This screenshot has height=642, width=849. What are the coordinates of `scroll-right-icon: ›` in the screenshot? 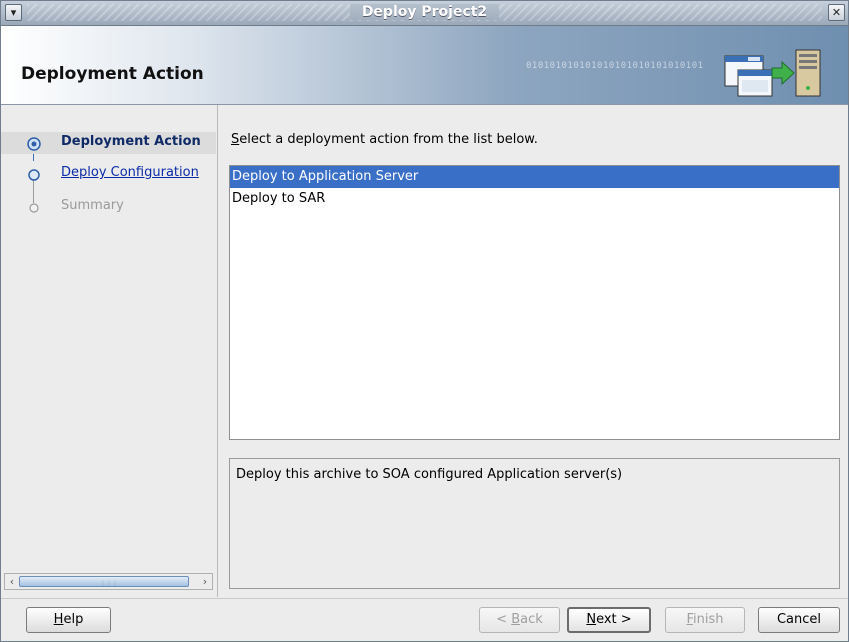 It's located at (205, 581).